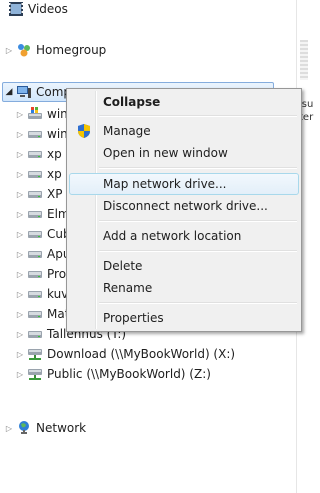 The width and height of the screenshot is (320, 493). What do you see at coordinates (38, 92) in the screenshot?
I see `tree-item-computer: ◢ Comp` at bounding box center [38, 92].